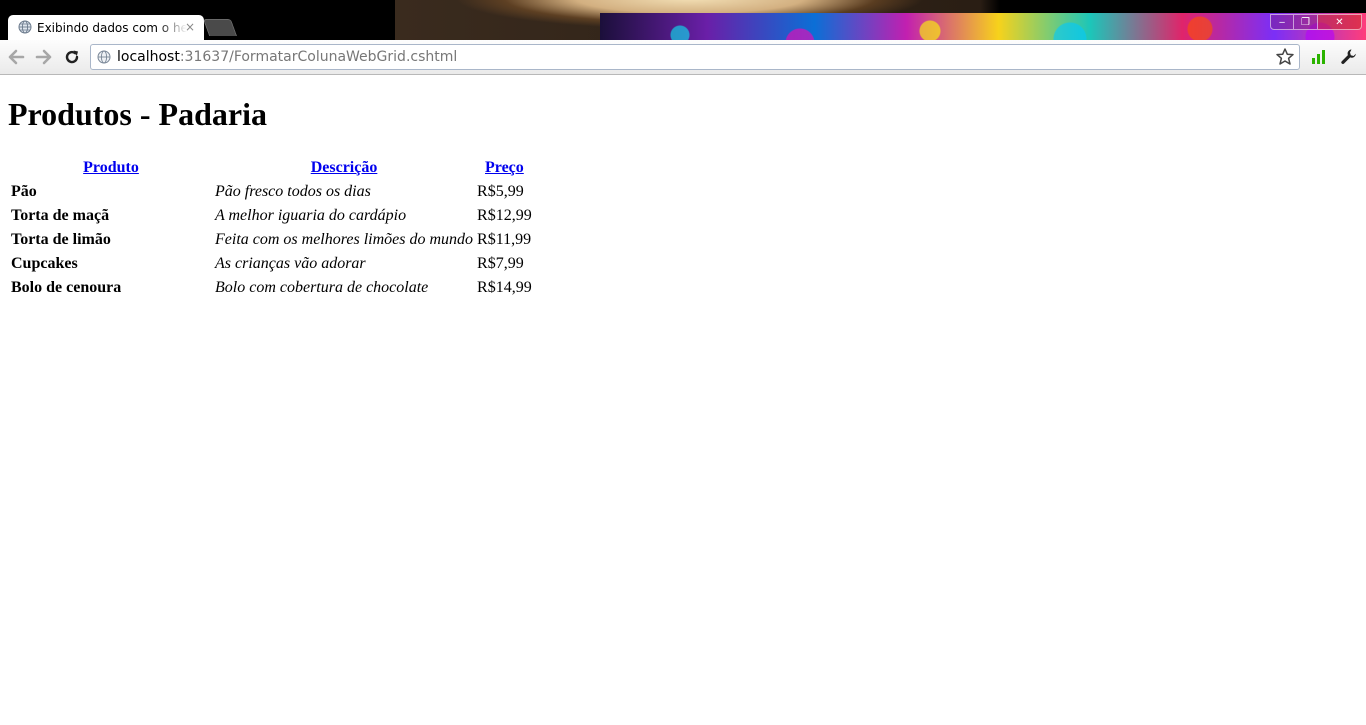  What do you see at coordinates (504, 215) in the screenshot?
I see `cell-preco: R$12,99` at bounding box center [504, 215].